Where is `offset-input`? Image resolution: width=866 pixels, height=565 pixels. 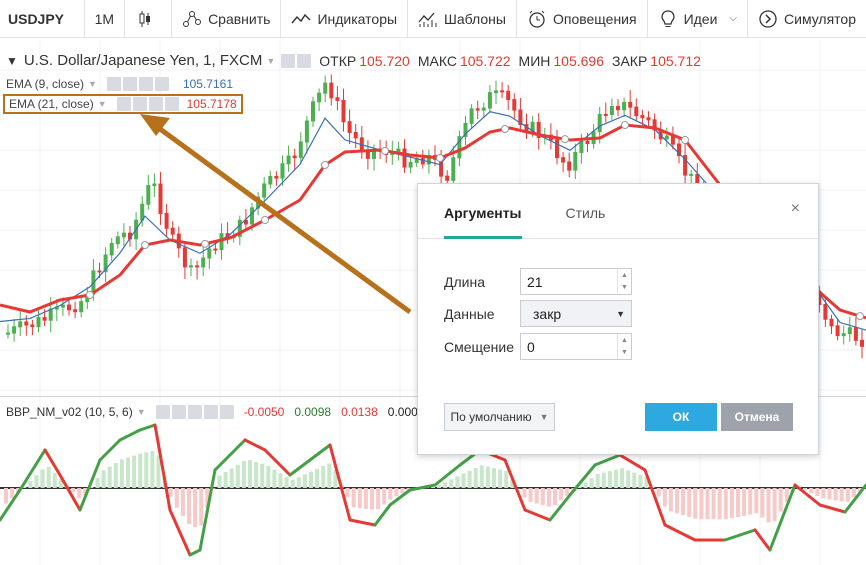
offset-input is located at coordinates (569, 346).